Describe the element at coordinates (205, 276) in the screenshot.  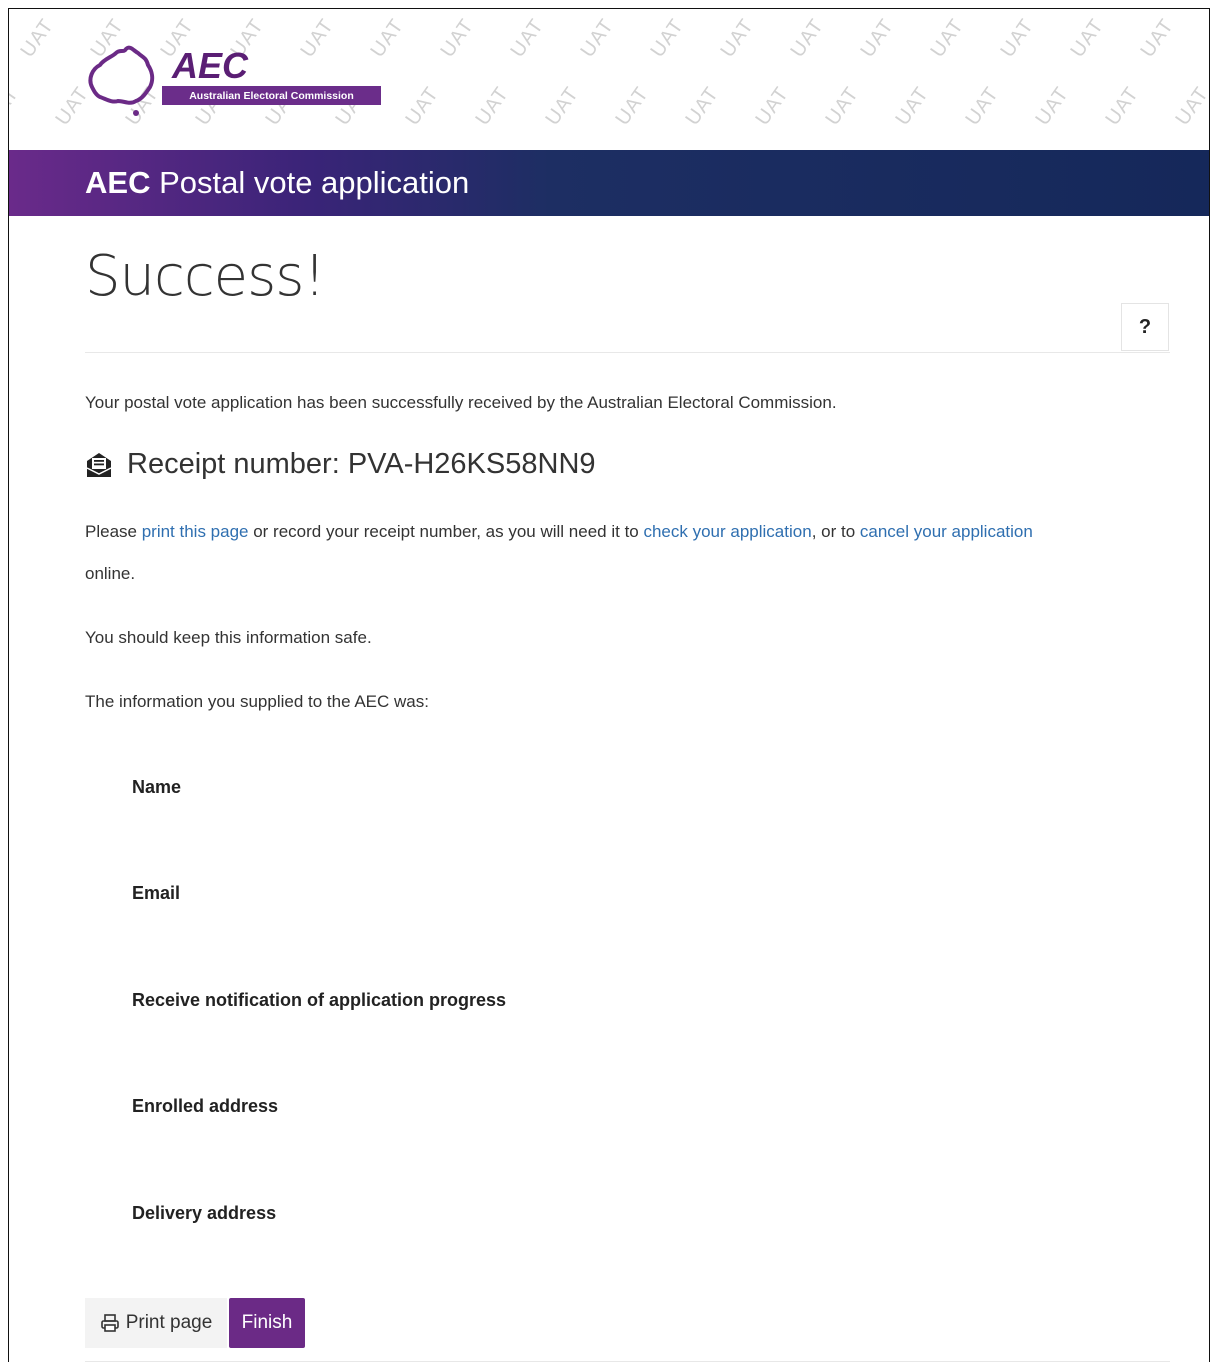
I see `page-title: Success!` at that location.